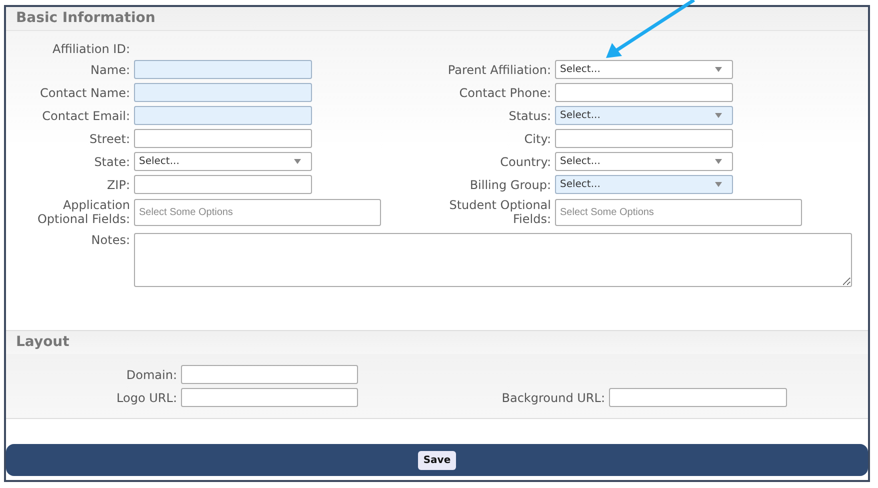  Describe the element at coordinates (109, 139) in the screenshot. I see `field-label: Street:` at that location.